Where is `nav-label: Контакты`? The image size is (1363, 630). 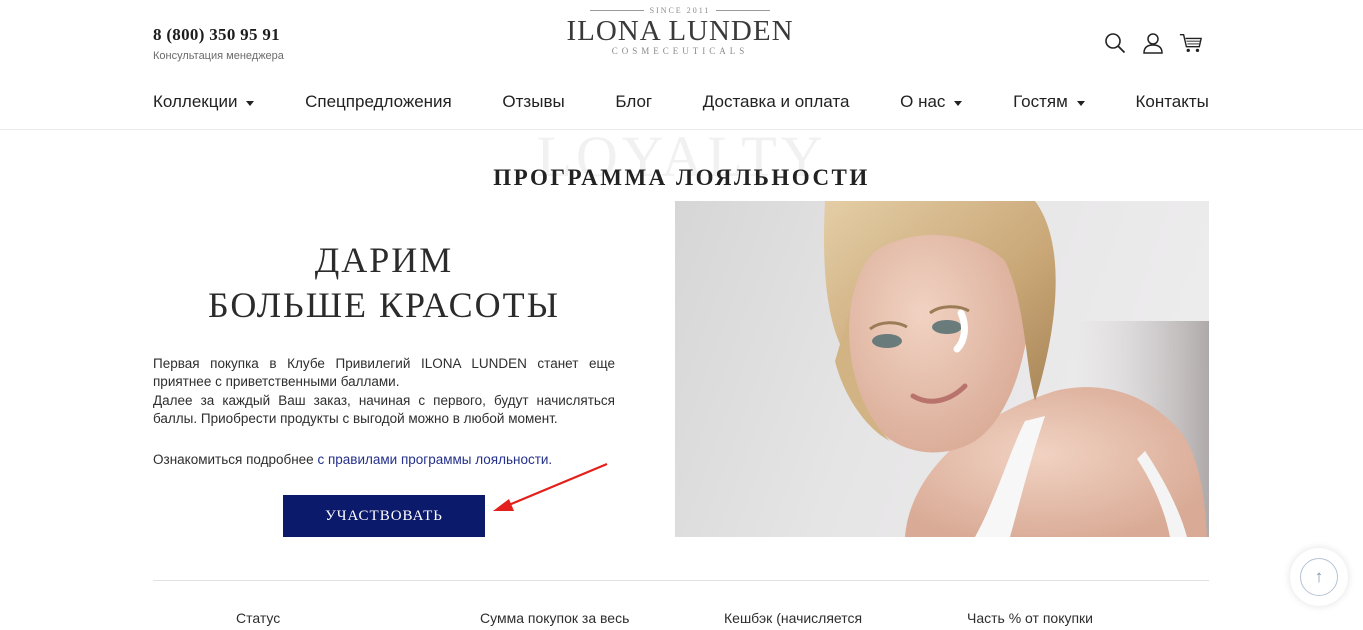 nav-label: Контакты is located at coordinates (1172, 101).